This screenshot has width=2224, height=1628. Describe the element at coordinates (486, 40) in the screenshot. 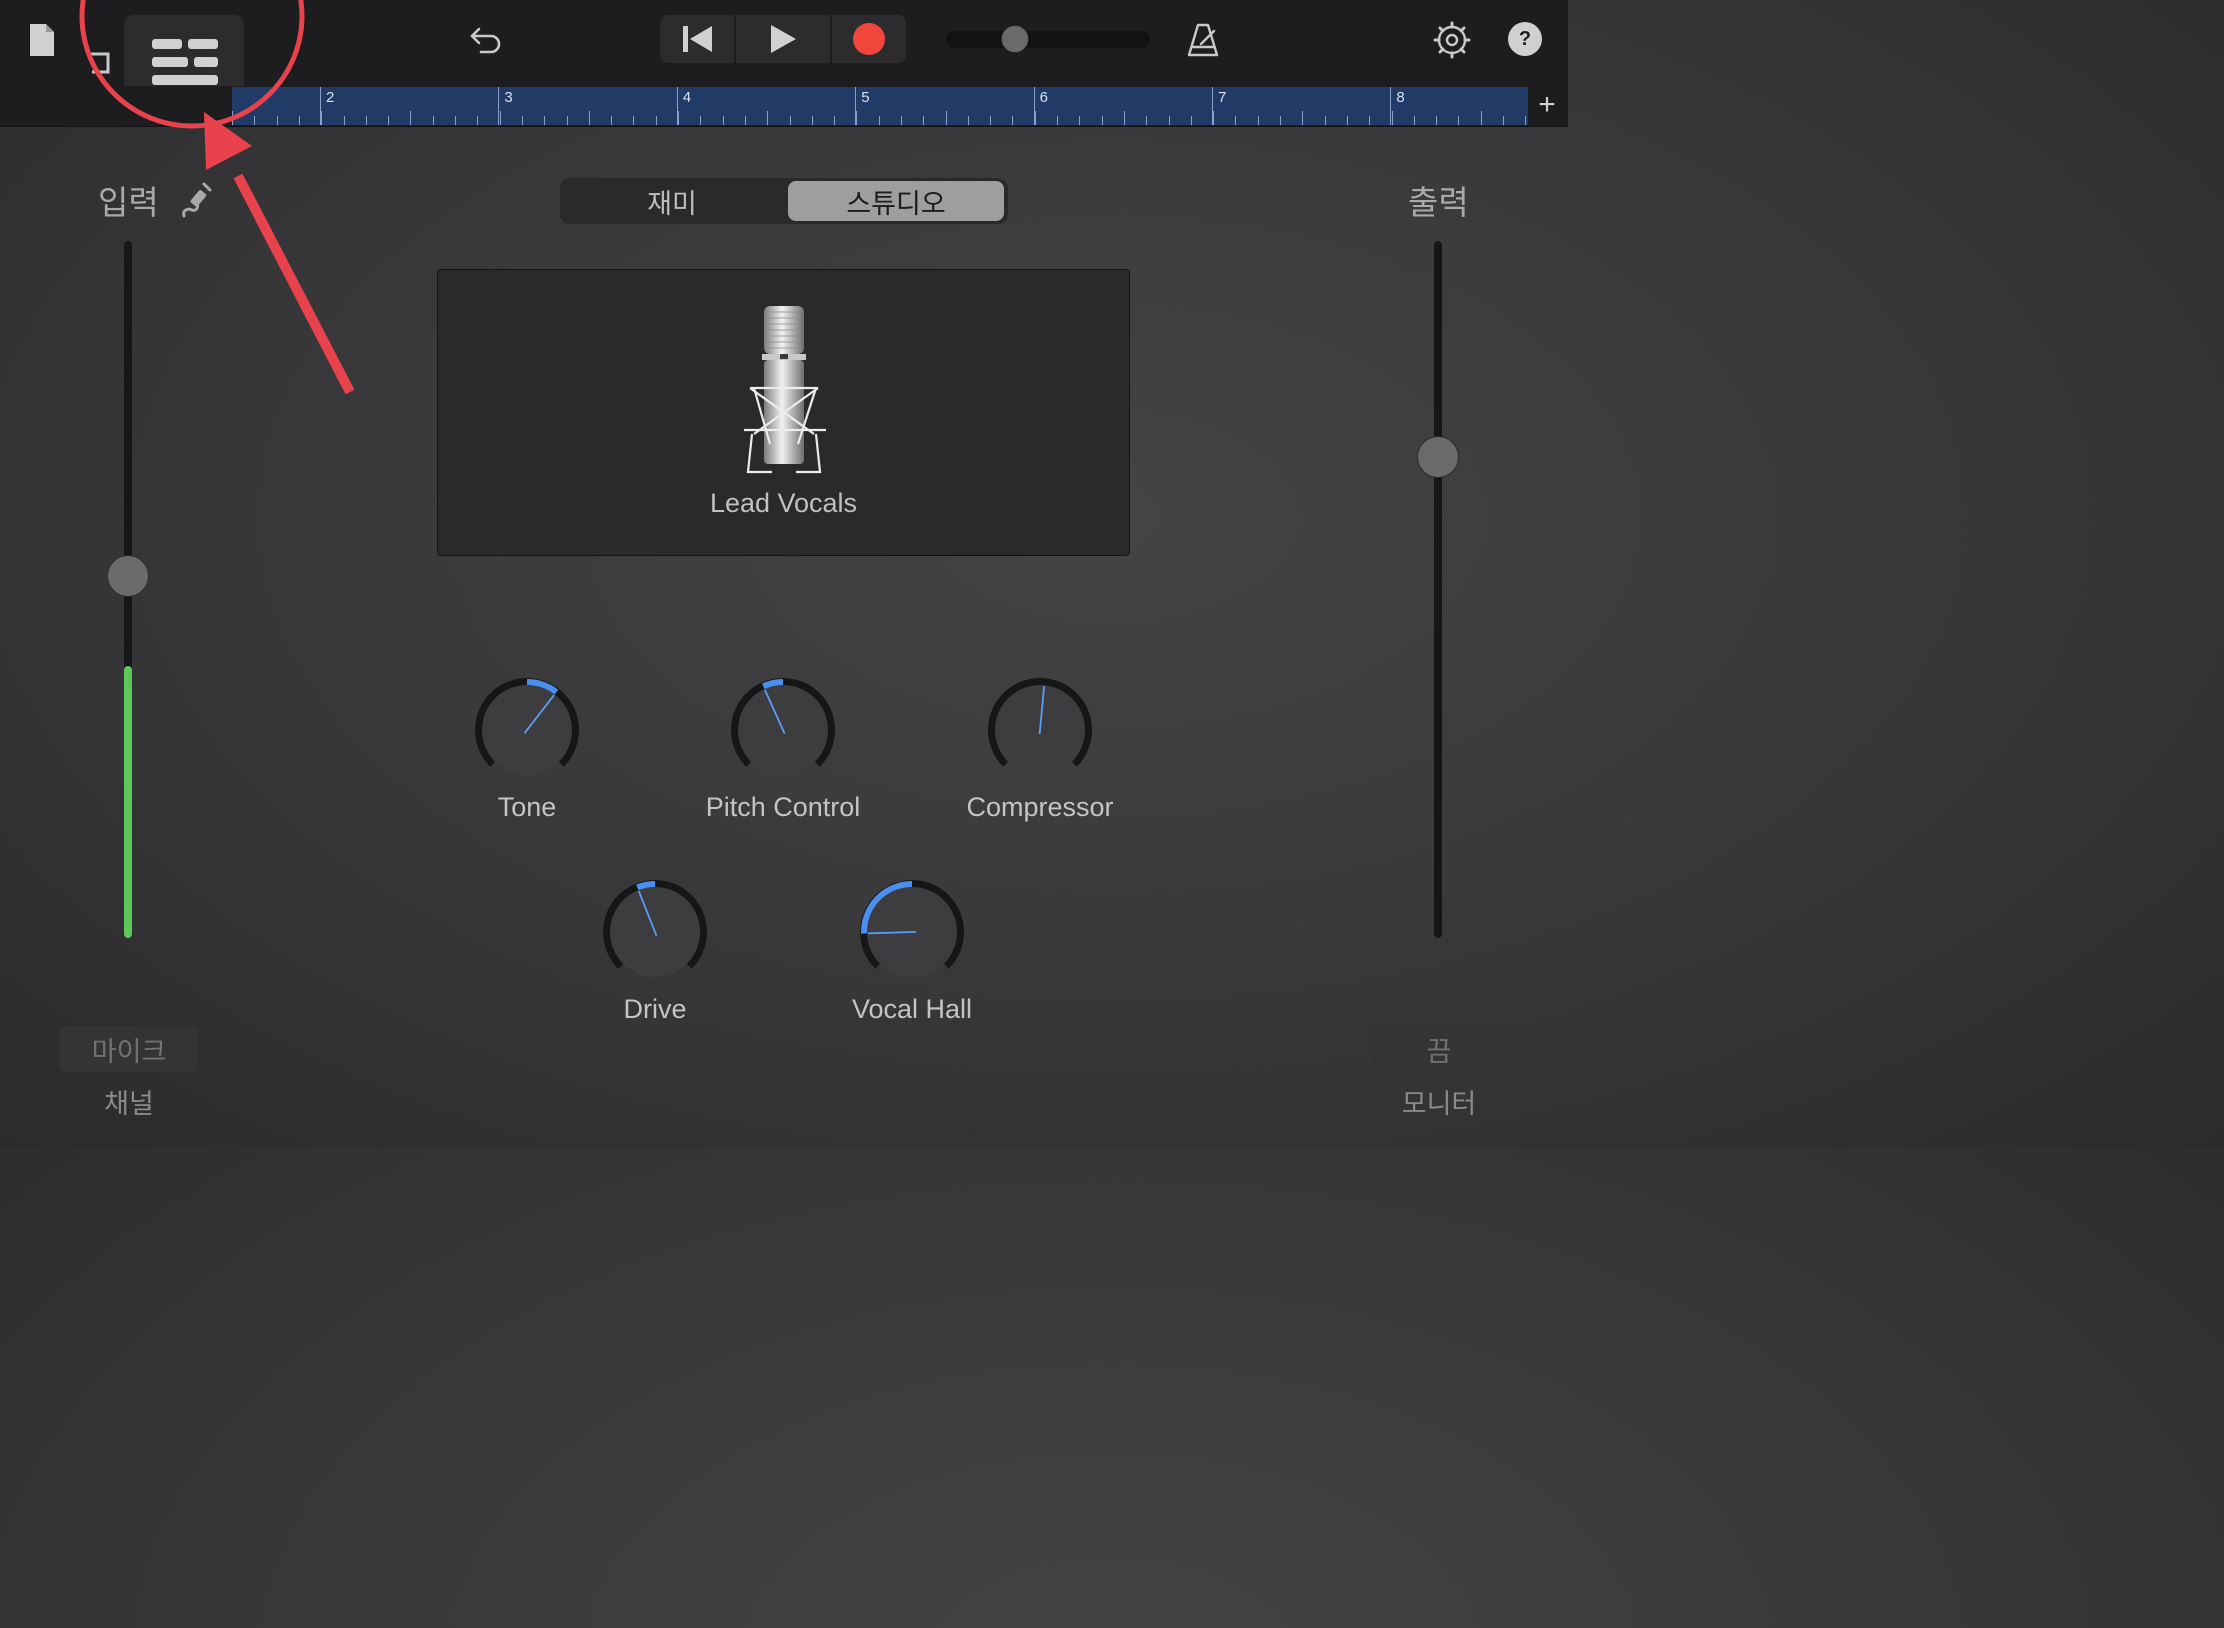

I see `undo-icon` at that location.